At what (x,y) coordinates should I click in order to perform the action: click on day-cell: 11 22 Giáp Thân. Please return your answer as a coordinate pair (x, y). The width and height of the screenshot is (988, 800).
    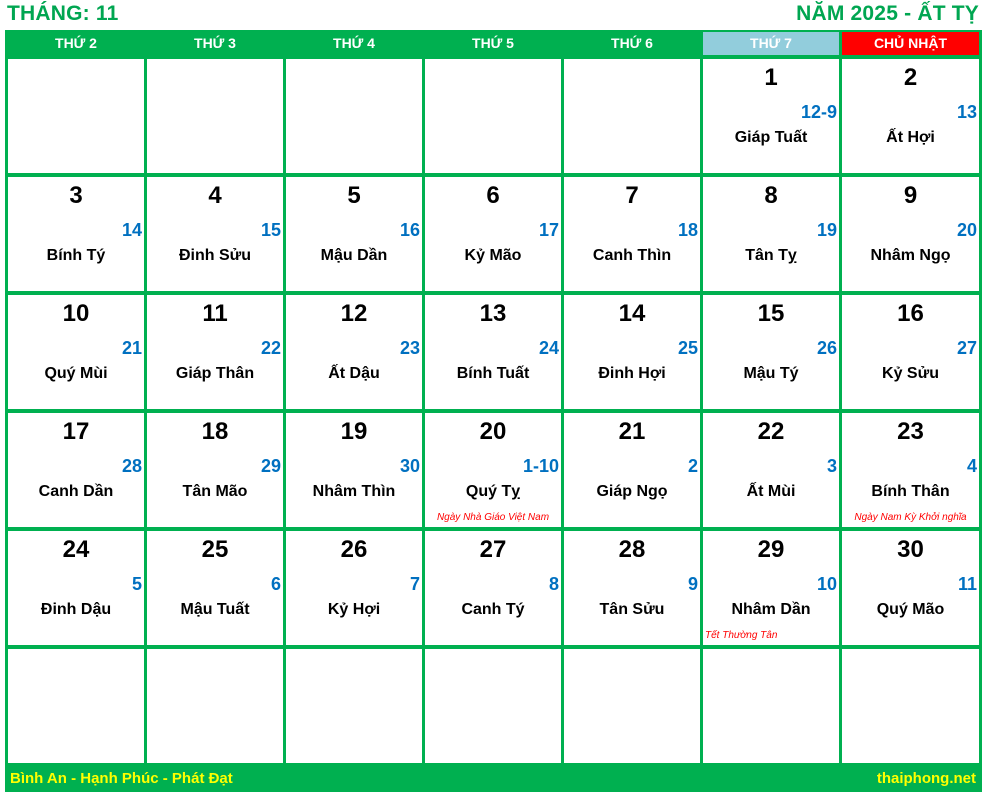
    Looking at the image, I should click on (215, 352).